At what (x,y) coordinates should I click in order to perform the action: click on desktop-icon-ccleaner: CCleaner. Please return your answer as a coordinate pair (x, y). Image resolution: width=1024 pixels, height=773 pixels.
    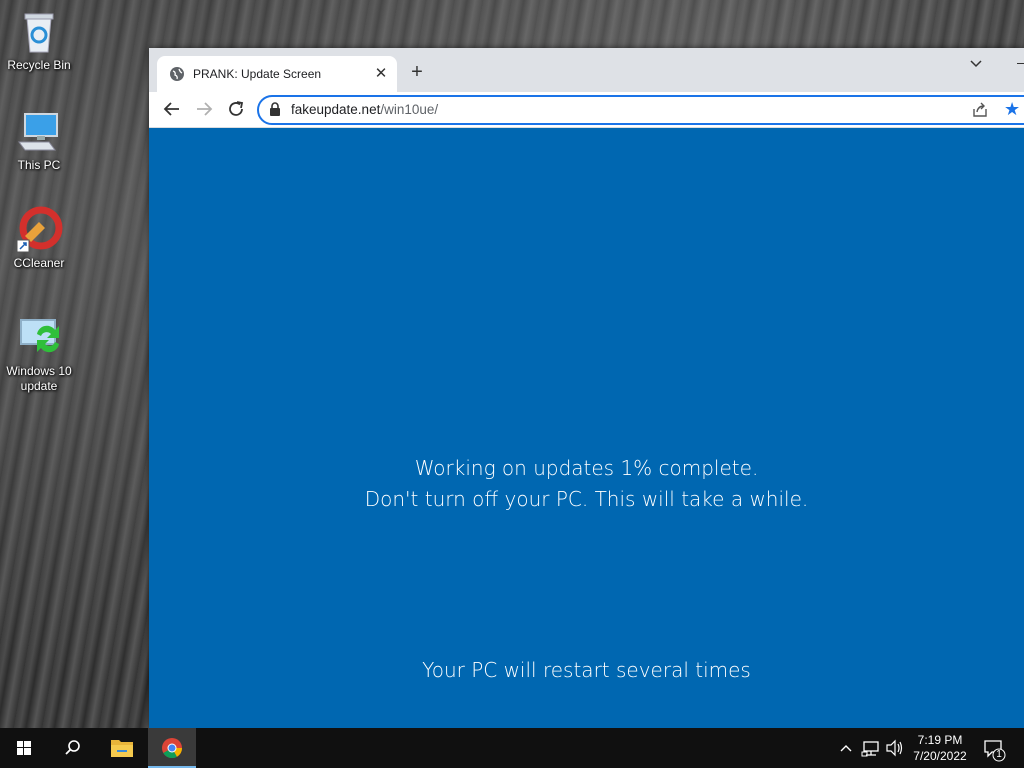
    Looking at the image, I should click on (39, 238).